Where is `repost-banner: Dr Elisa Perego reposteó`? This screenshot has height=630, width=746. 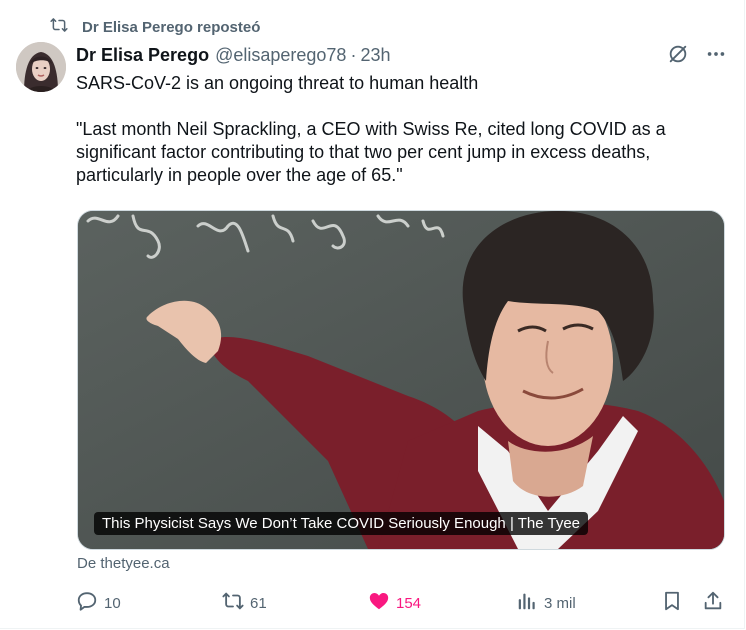
repost-banner: Dr Elisa Perego reposteó is located at coordinates (155, 27).